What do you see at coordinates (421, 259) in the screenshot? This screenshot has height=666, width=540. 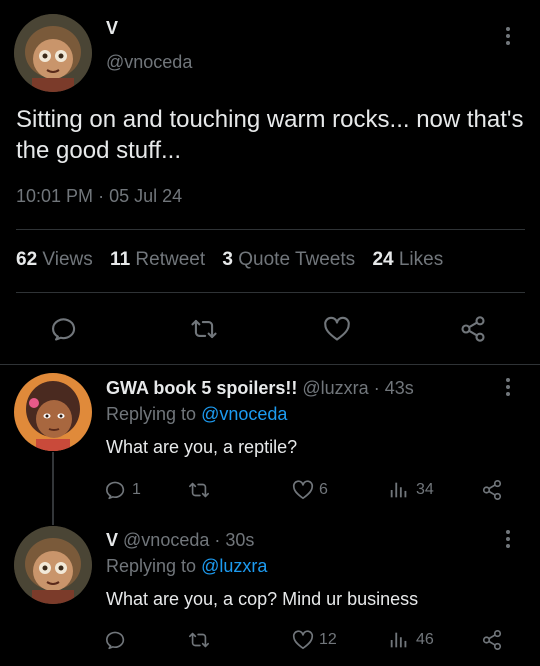 I see `likes-label: Likes` at bounding box center [421, 259].